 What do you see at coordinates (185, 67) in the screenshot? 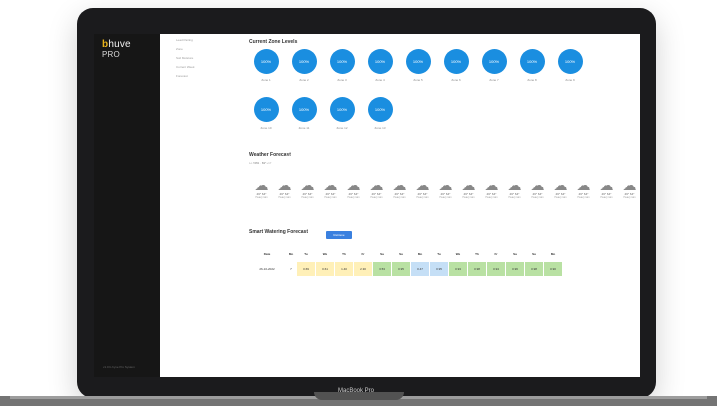
I see `menu-item-4: Current Week` at bounding box center [185, 67].